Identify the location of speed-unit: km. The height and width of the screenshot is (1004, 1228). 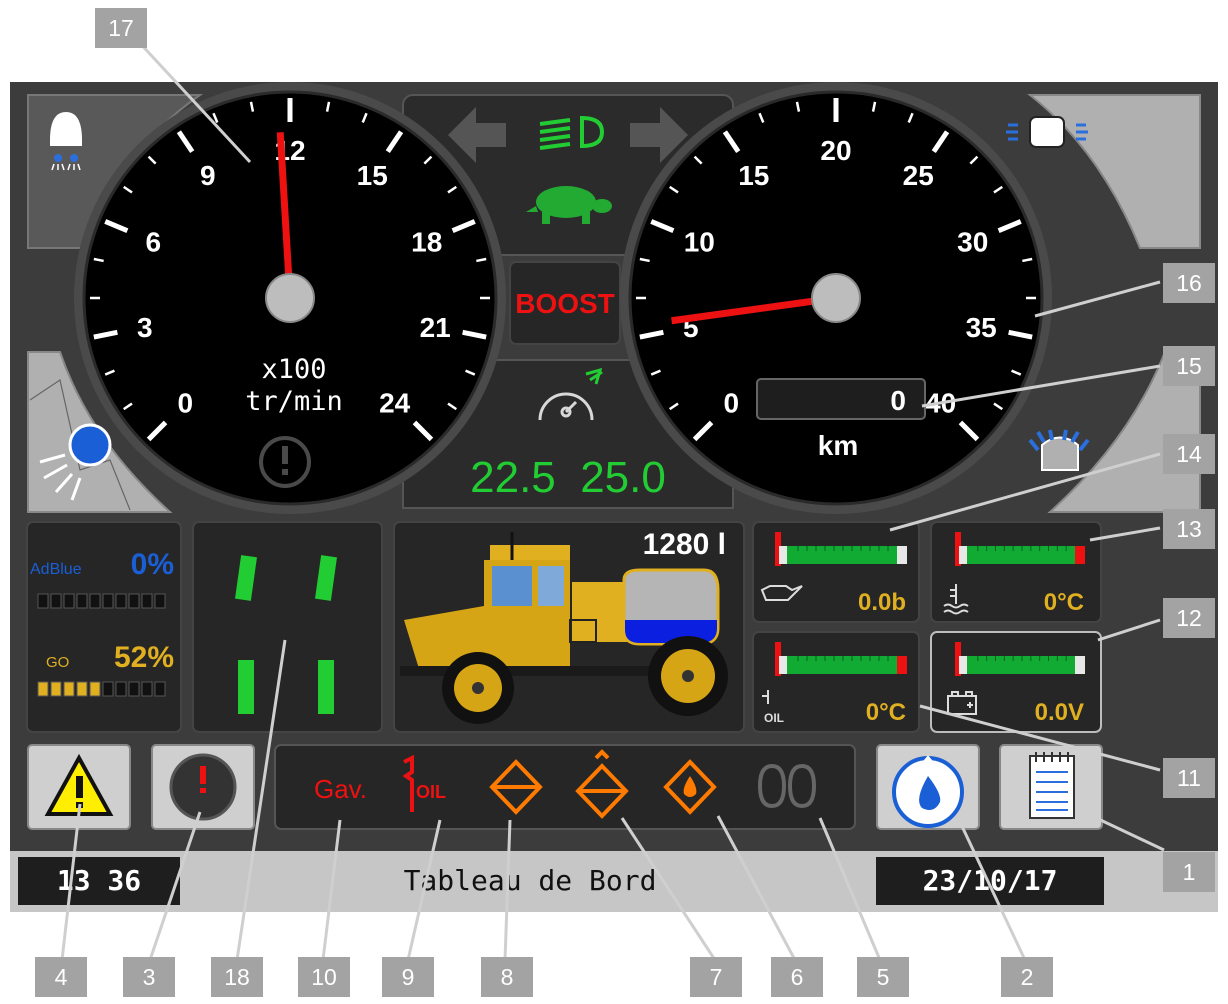
(838, 445).